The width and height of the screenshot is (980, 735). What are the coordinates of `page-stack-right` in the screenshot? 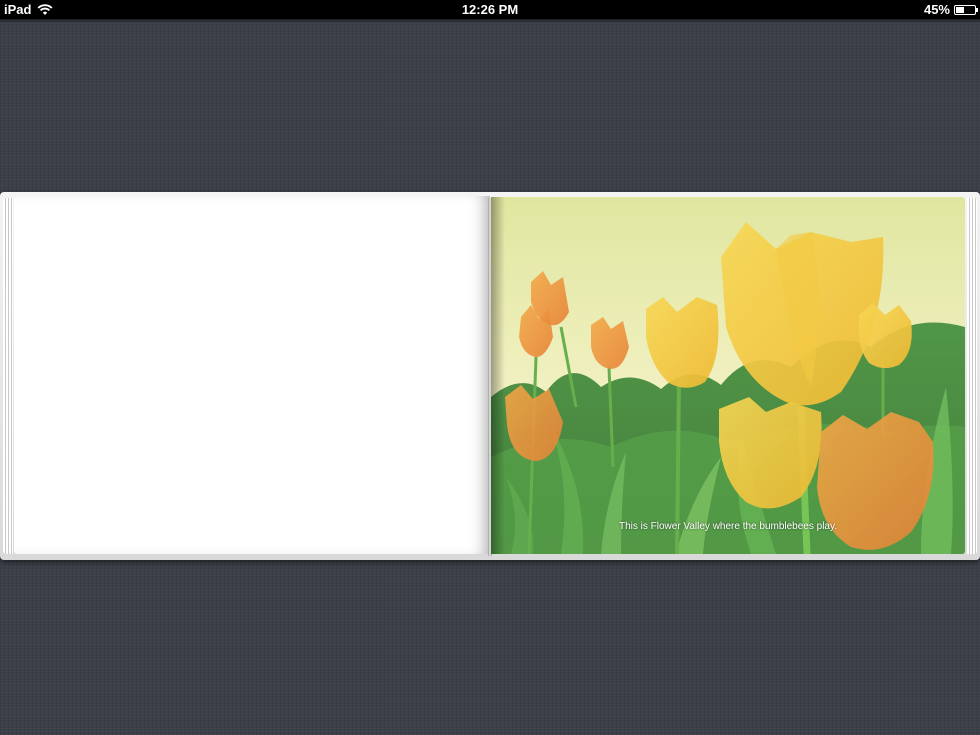 It's located at (972, 376).